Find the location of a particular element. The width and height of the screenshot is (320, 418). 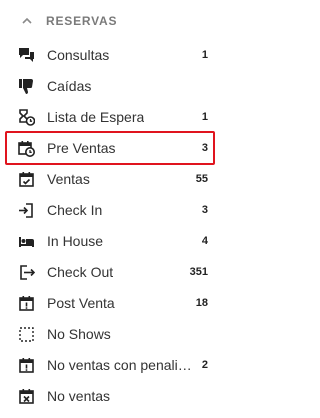

sidebar-item-ventas: Ventas 55 is located at coordinates (113, 179).